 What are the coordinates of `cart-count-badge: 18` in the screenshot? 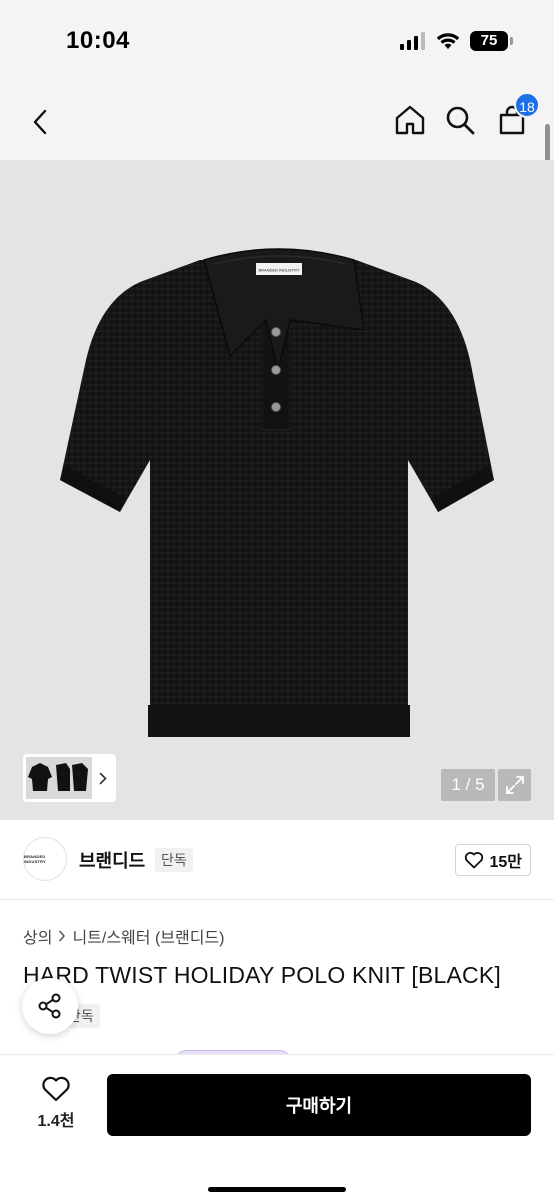 It's located at (527, 105).